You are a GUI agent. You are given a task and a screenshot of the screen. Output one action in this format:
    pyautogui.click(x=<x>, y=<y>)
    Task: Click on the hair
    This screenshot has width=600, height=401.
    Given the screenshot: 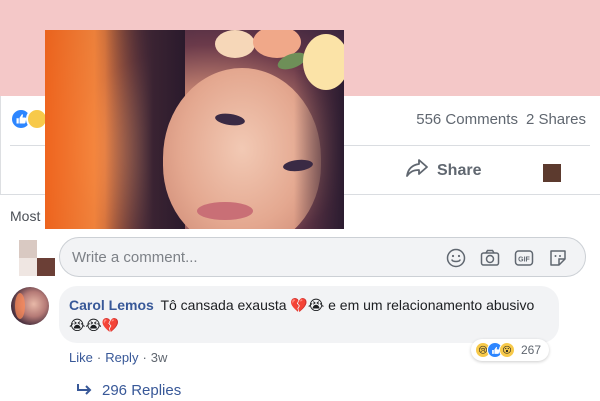 What is the action you would take?
    pyautogui.click(x=319, y=149)
    